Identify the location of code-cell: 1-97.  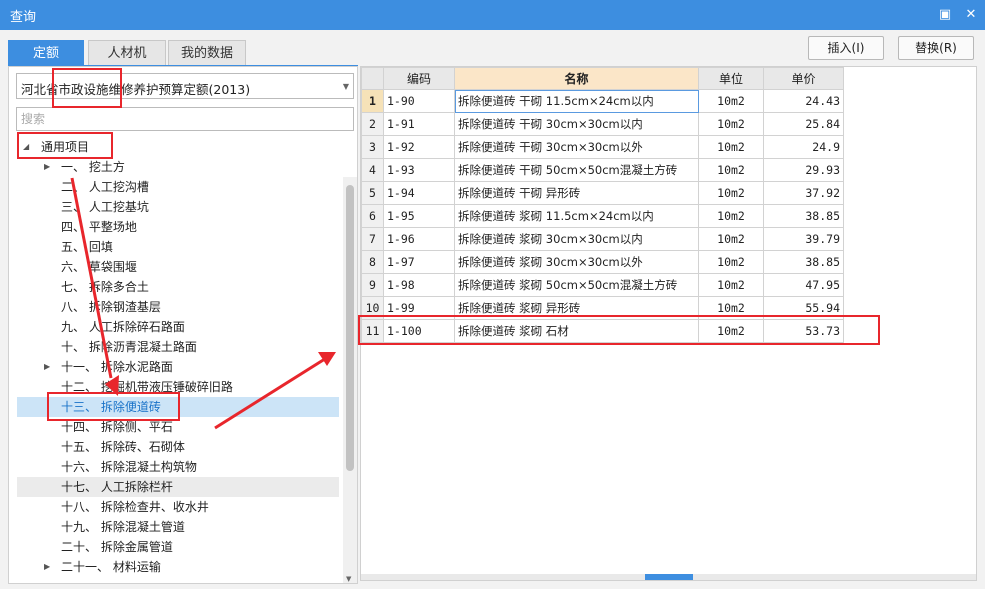
(419, 262).